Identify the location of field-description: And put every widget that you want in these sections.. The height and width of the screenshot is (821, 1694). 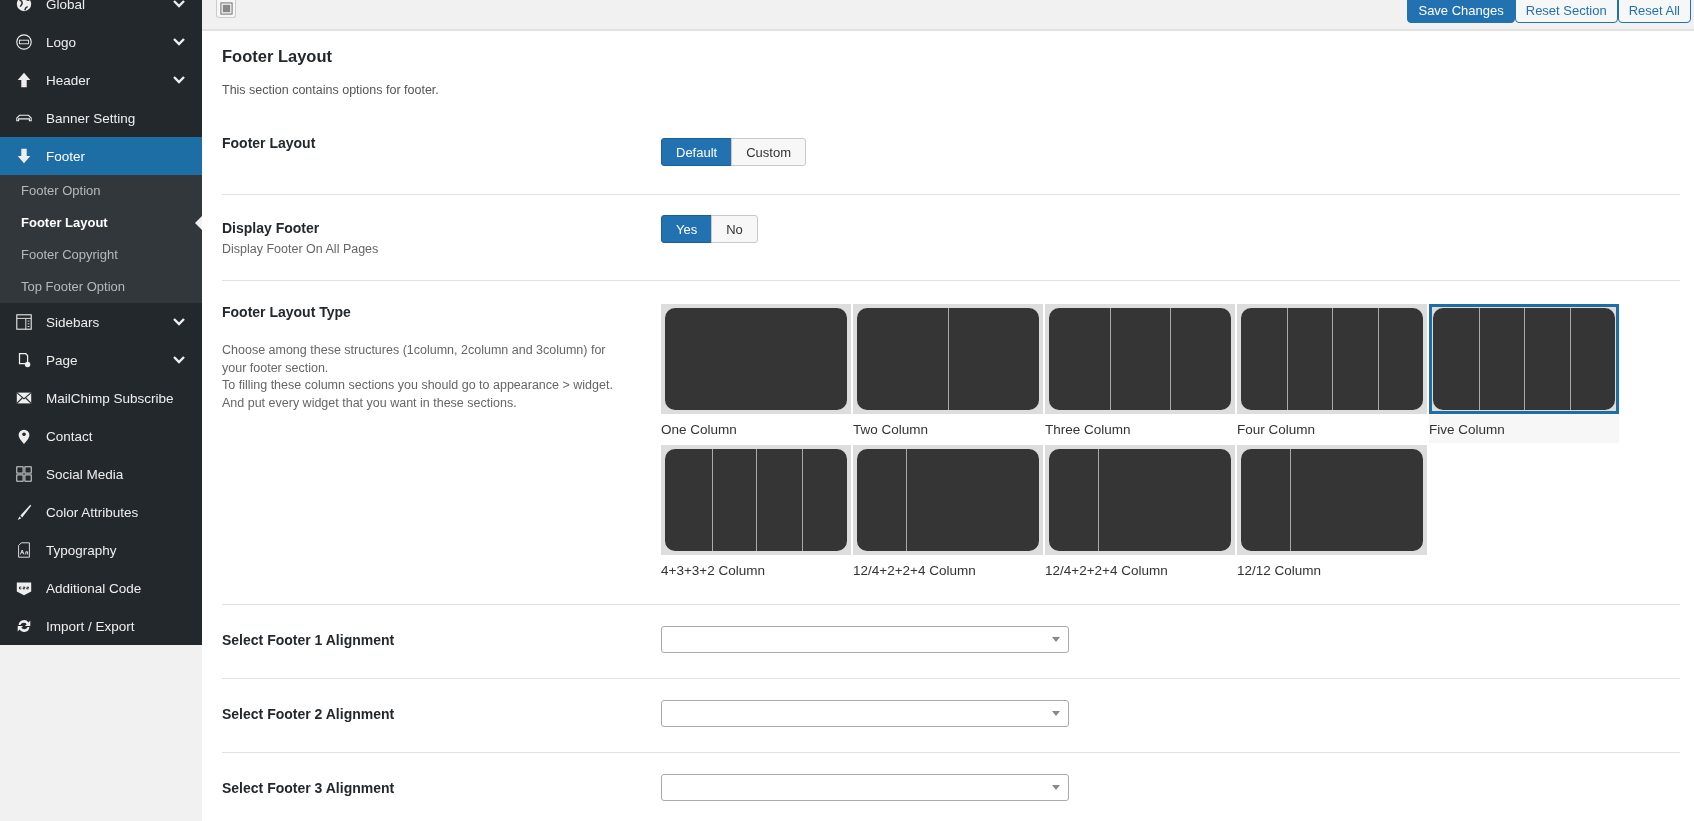
(370, 403).